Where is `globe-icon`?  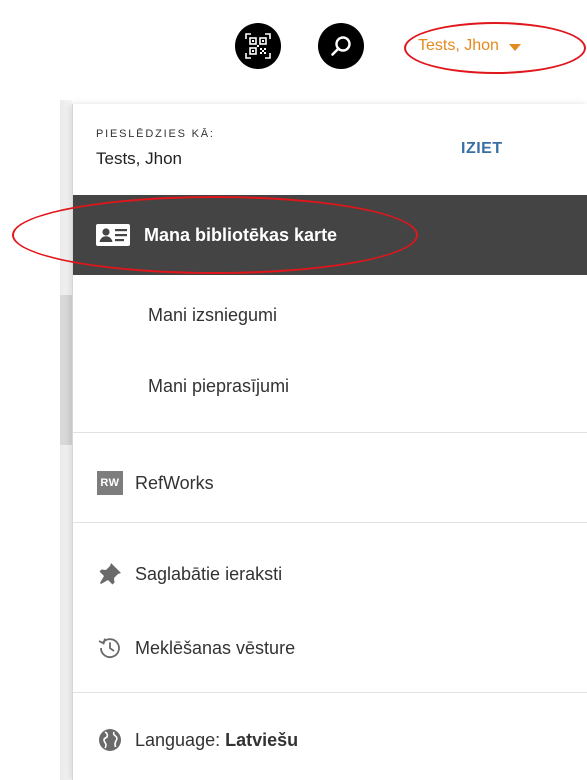
globe-icon is located at coordinates (110, 740).